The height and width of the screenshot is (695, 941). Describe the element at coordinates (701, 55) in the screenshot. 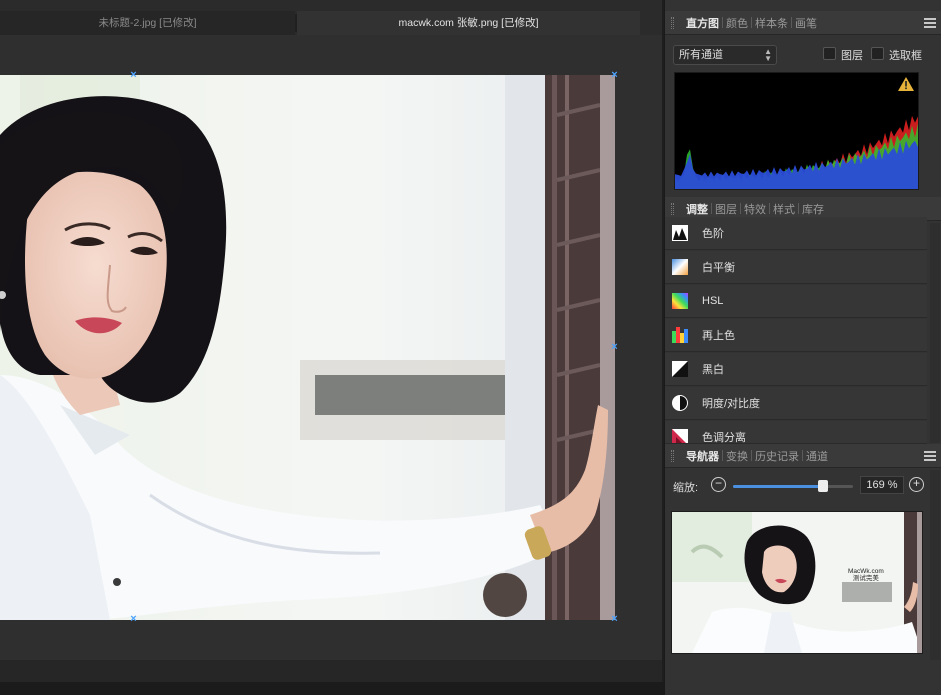

I see `channel-select-value: 所有通道` at that location.